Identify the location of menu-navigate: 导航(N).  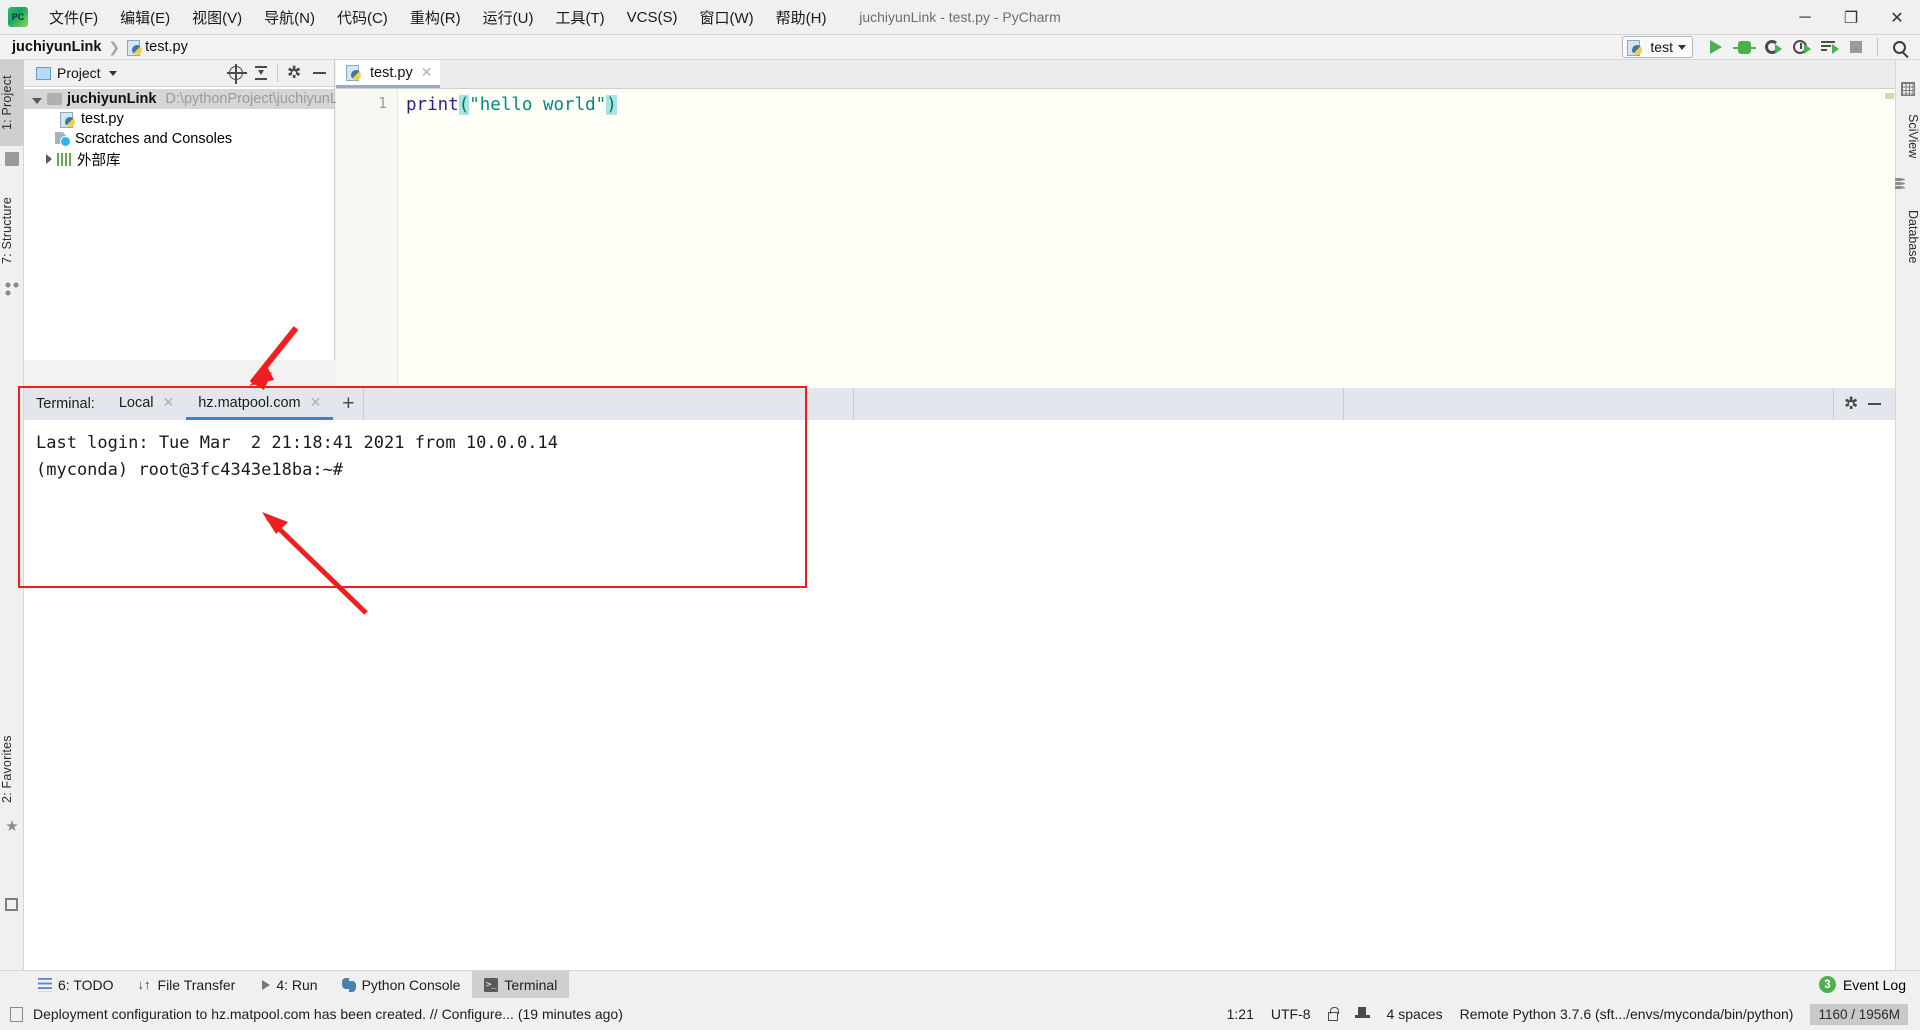
(289, 17).